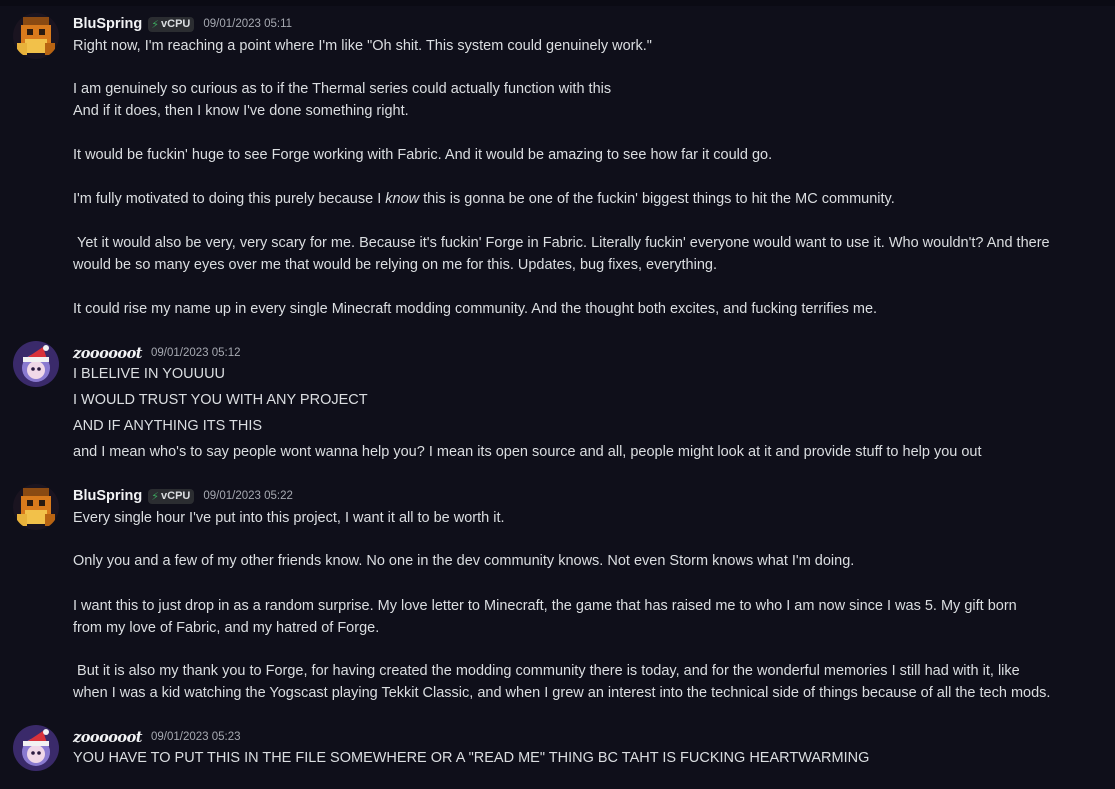  What do you see at coordinates (247, 24) in the screenshot?
I see `timestamp: 09/01/2023 05:11` at bounding box center [247, 24].